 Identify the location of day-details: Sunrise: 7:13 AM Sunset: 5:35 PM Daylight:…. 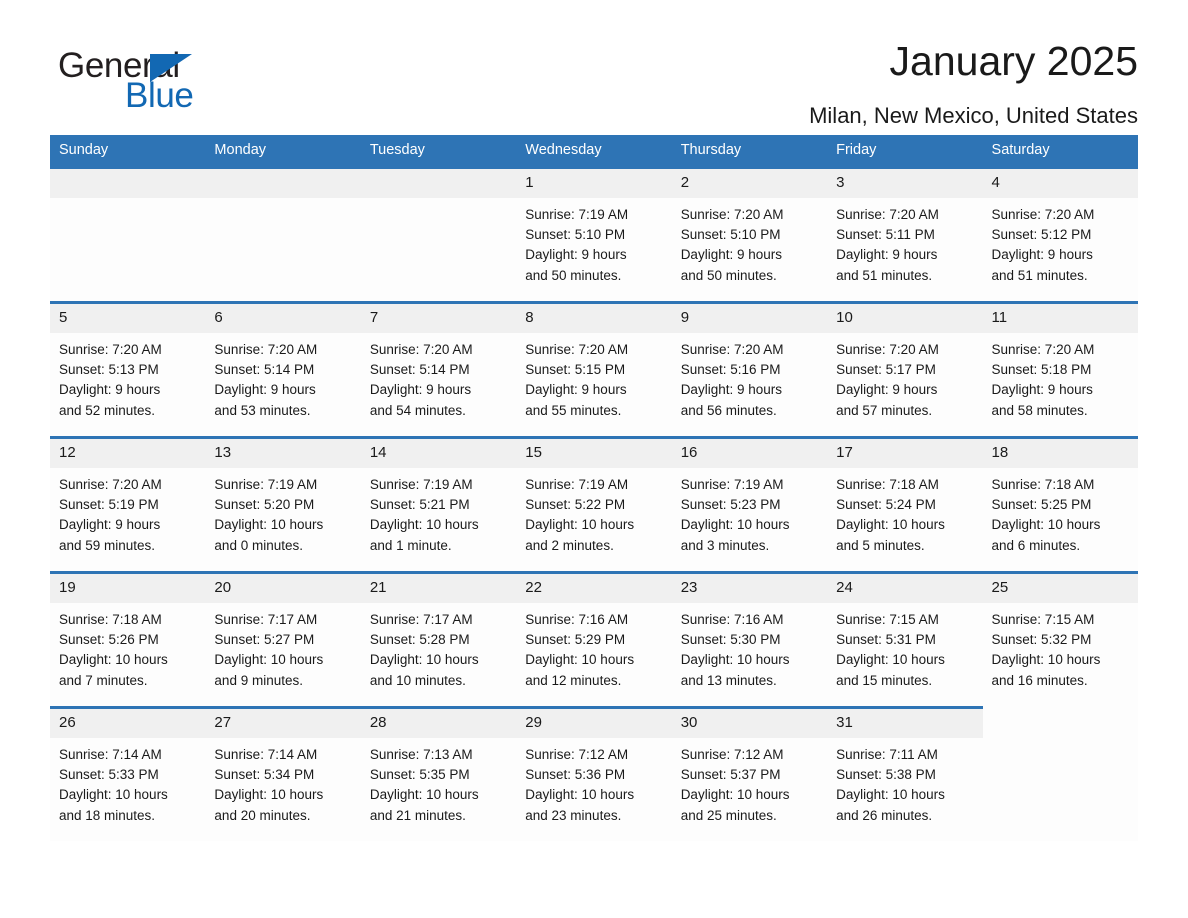
(438, 782).